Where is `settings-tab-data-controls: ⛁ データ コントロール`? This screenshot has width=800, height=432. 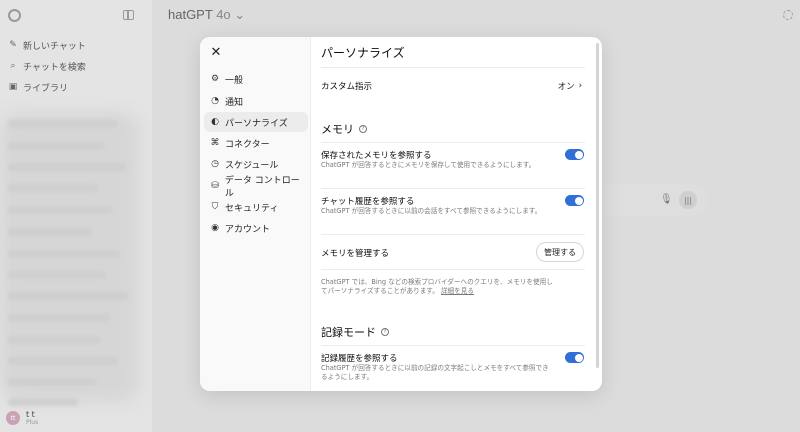
settings-tab-data-controls: ⛁ データ コントロール is located at coordinates (256, 187).